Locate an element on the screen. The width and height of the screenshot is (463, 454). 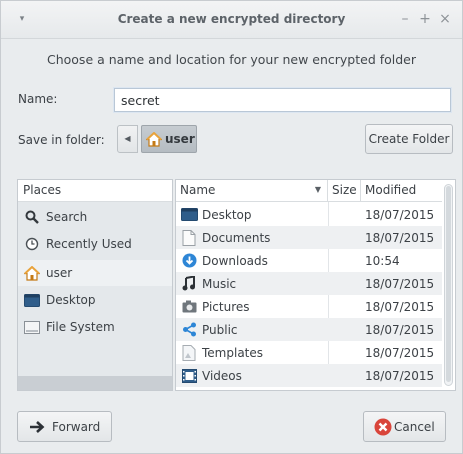
arrow-right-icon is located at coordinates (38, 426).